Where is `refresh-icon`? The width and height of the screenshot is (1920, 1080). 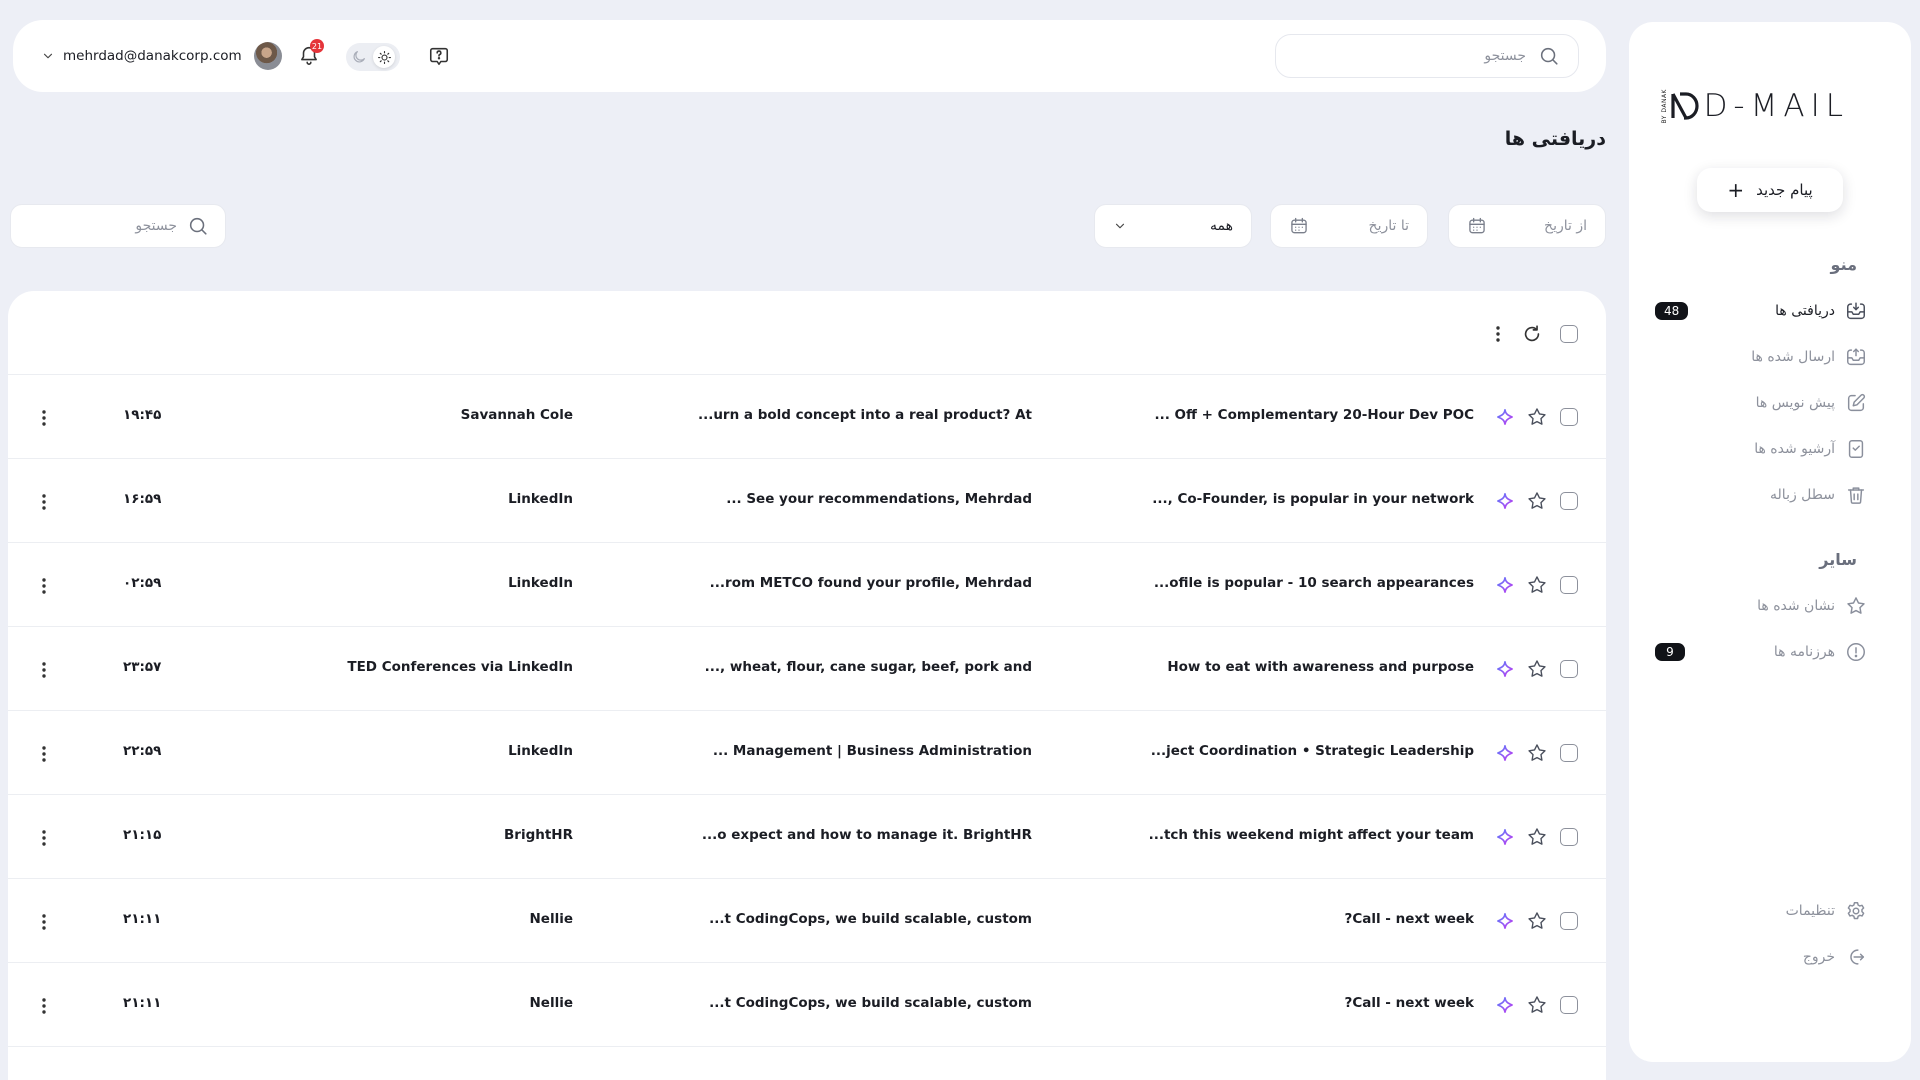
refresh-icon is located at coordinates (1532, 334).